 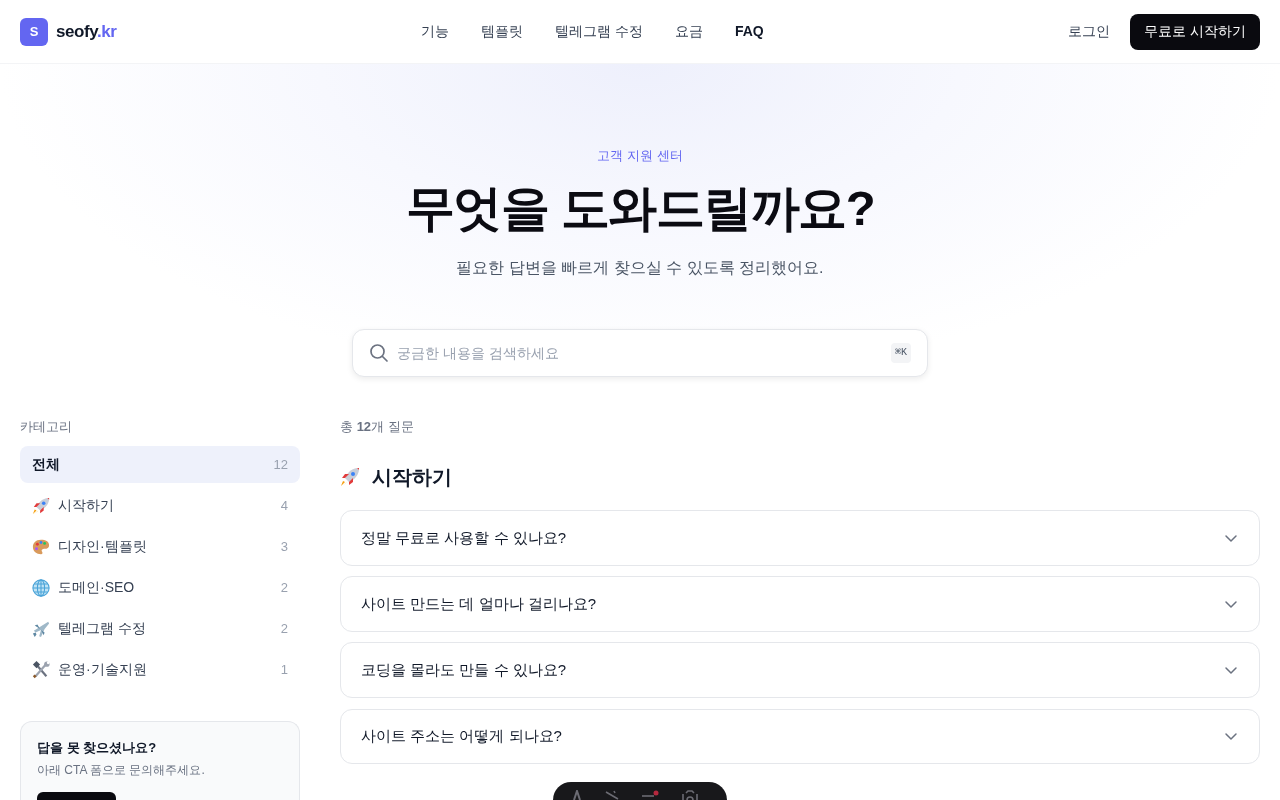 I want to click on page-subtitle: 필요한 답변을 빠르게 찾으실 수 있도록 정리했어요., so click(x=640, y=268).